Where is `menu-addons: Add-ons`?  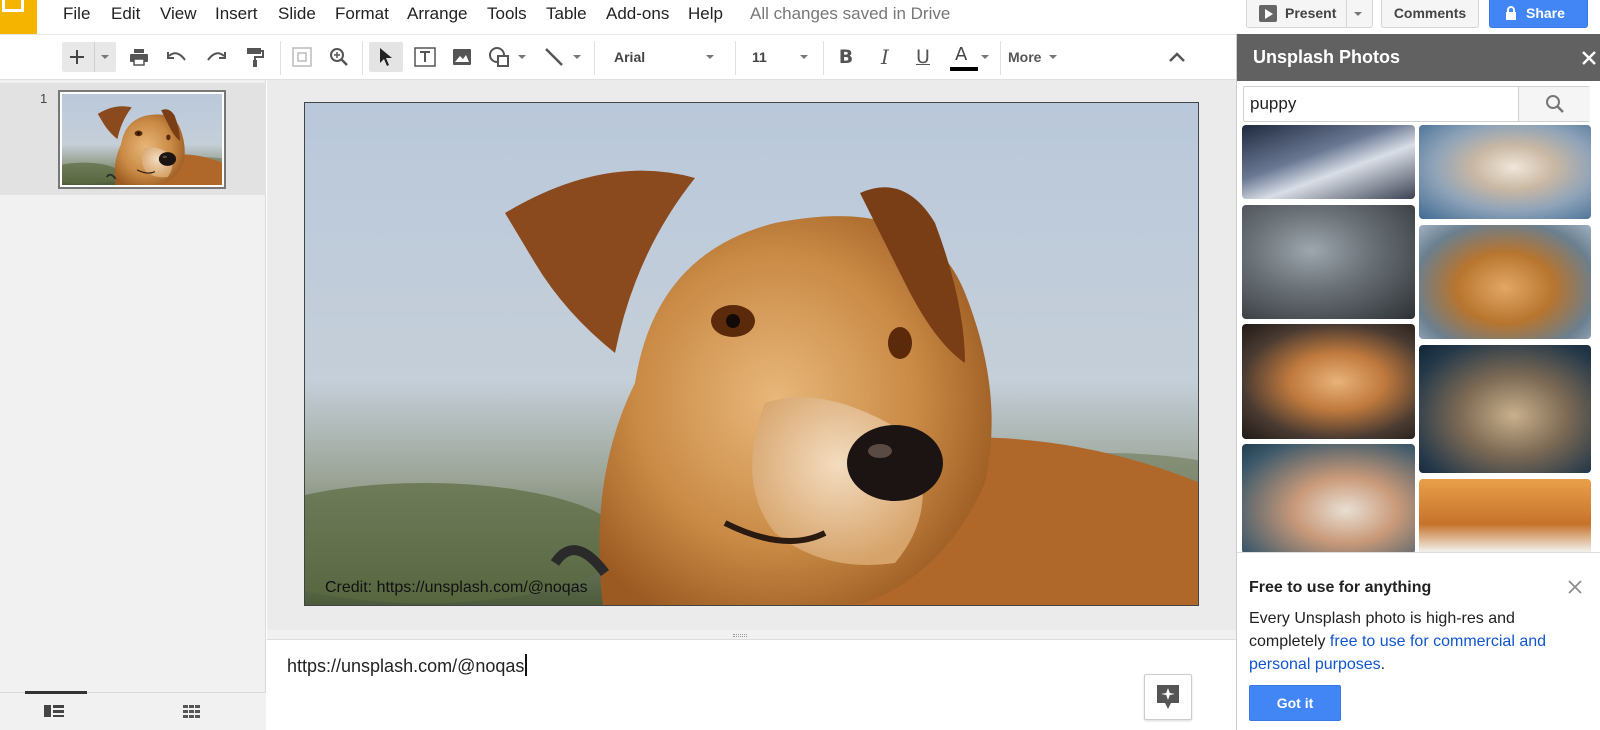 menu-addons: Add-ons is located at coordinates (637, 14).